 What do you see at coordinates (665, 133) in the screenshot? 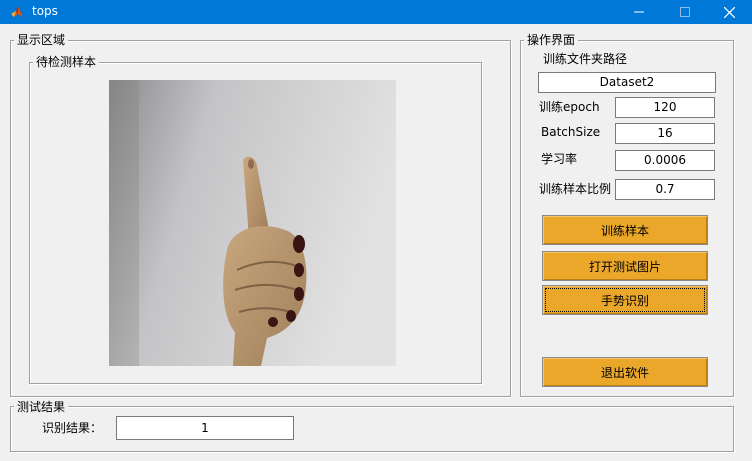
I see `batchsize-input: 16` at bounding box center [665, 133].